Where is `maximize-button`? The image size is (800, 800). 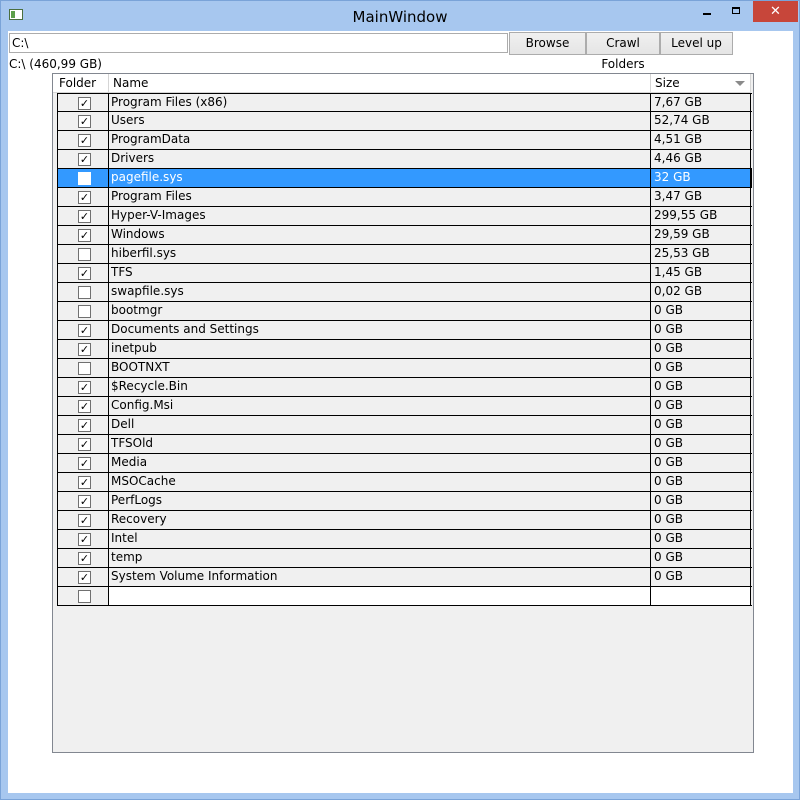 maximize-button is located at coordinates (737, 11).